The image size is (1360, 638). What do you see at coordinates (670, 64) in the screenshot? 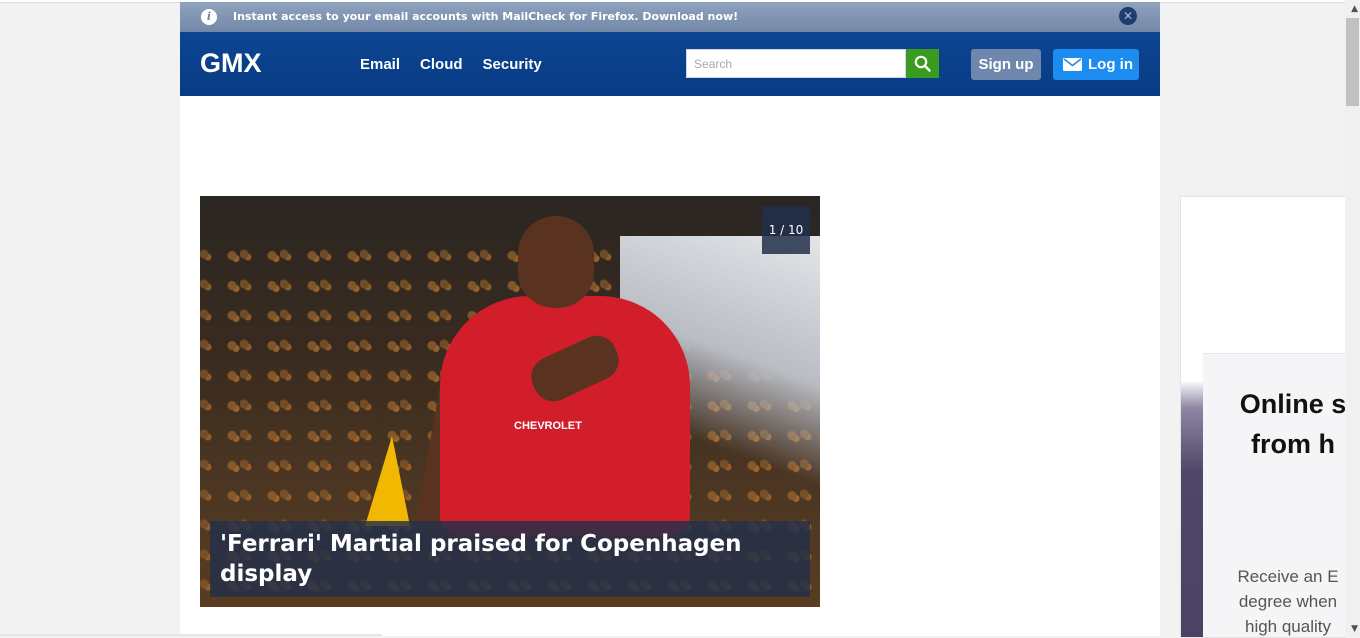
I see `main-navbar: GMX Email Cloud Security Sign up Log in` at bounding box center [670, 64].